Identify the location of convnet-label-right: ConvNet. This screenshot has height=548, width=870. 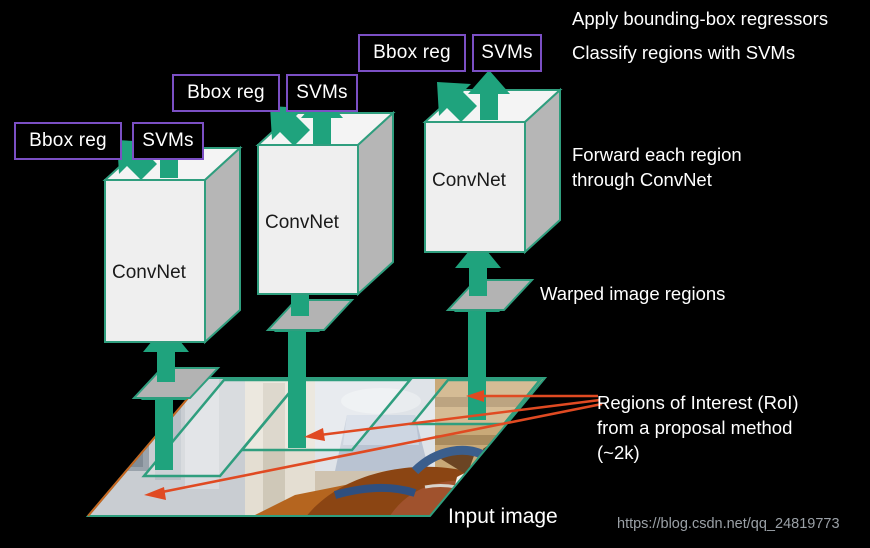
(469, 180).